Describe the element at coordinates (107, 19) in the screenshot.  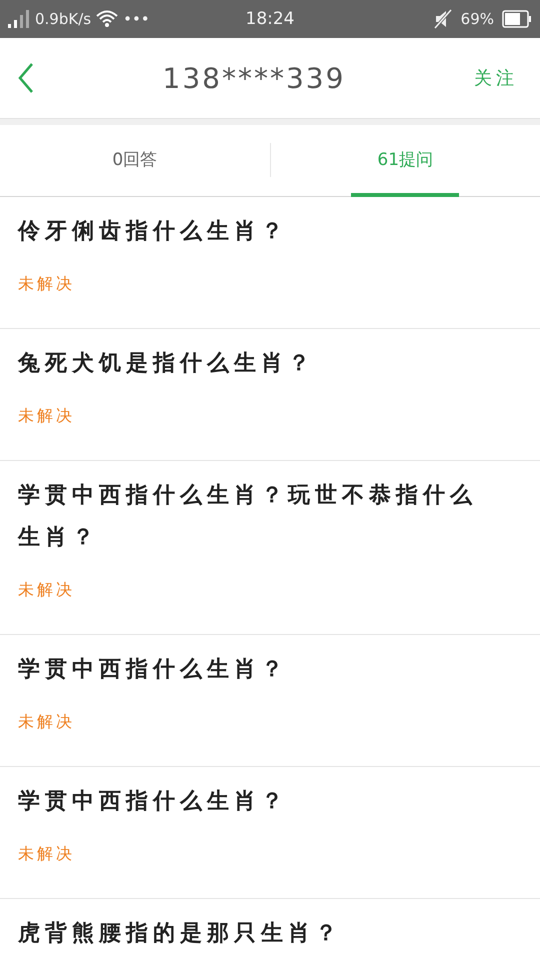
I see `wifi-icon` at that location.